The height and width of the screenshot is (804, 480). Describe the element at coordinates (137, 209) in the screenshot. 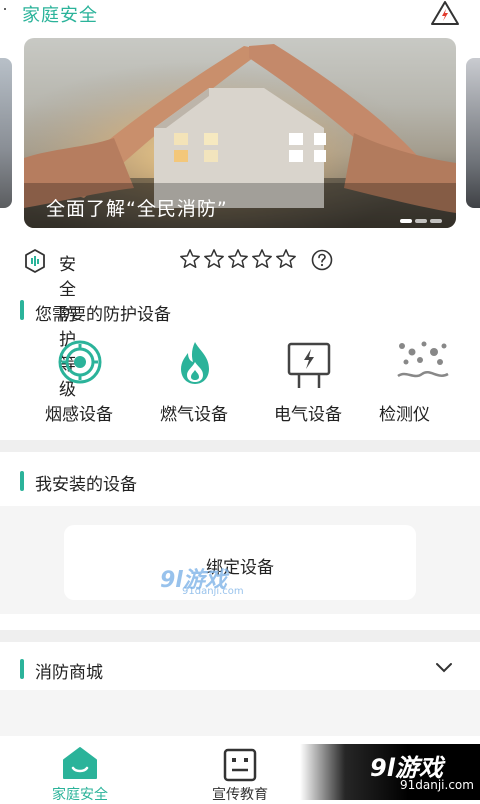

I see `banner-caption: 全面了解“全民消防”` at that location.